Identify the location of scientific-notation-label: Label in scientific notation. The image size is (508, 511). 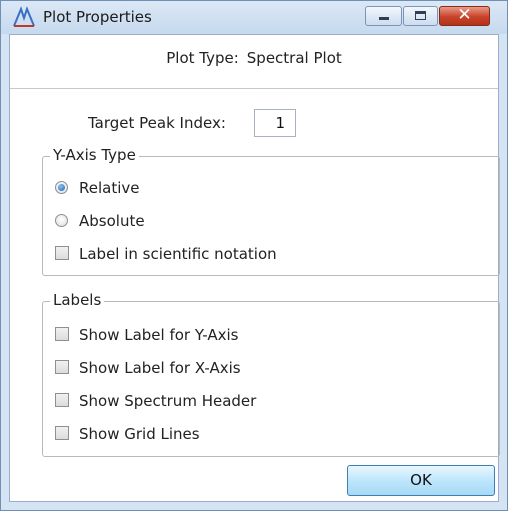
(178, 254).